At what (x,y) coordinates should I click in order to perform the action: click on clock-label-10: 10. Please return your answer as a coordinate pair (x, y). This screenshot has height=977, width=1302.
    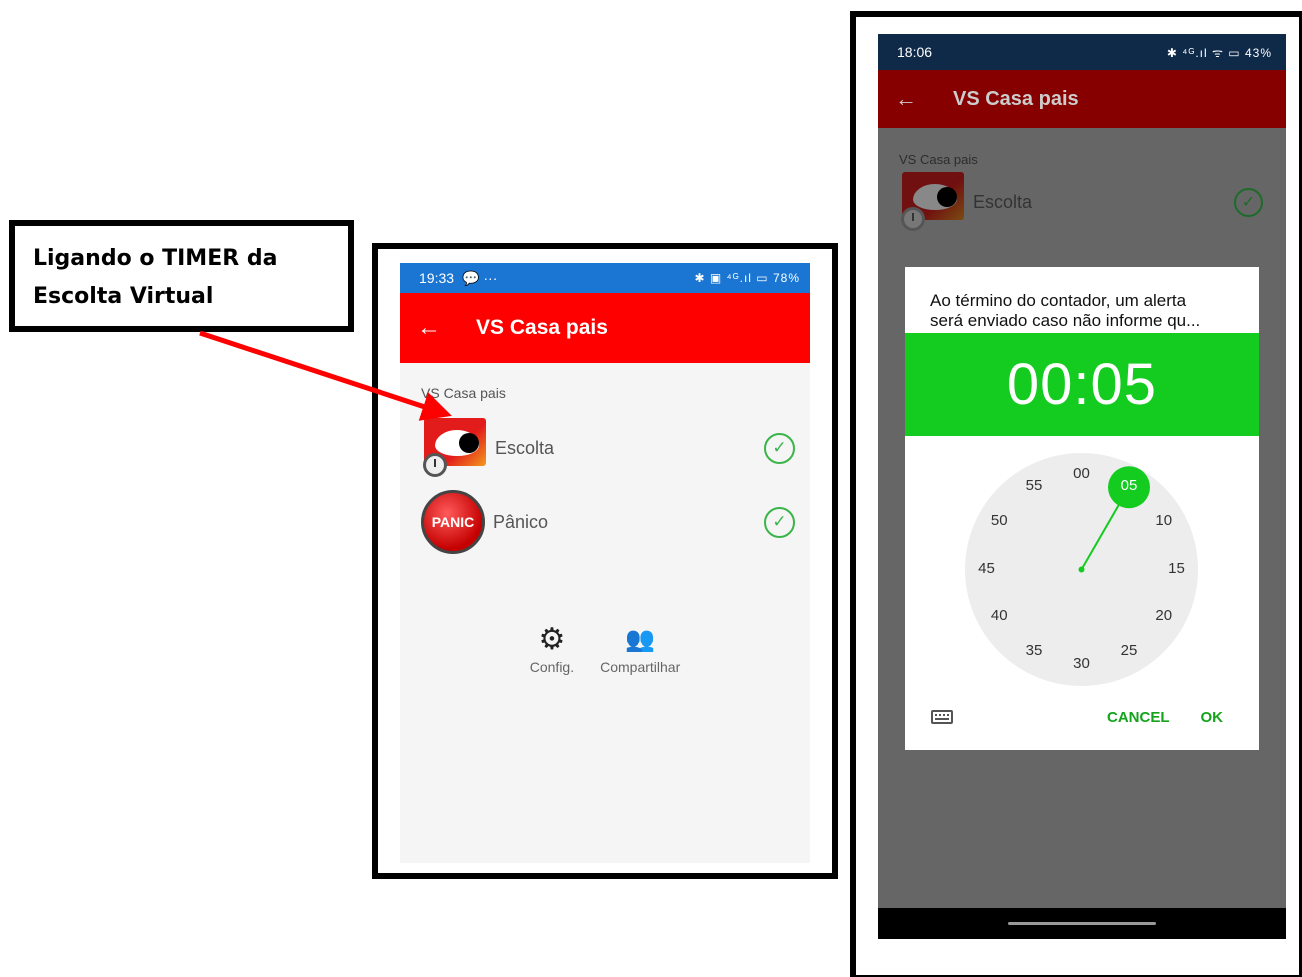
    Looking at the image, I should click on (1164, 522).